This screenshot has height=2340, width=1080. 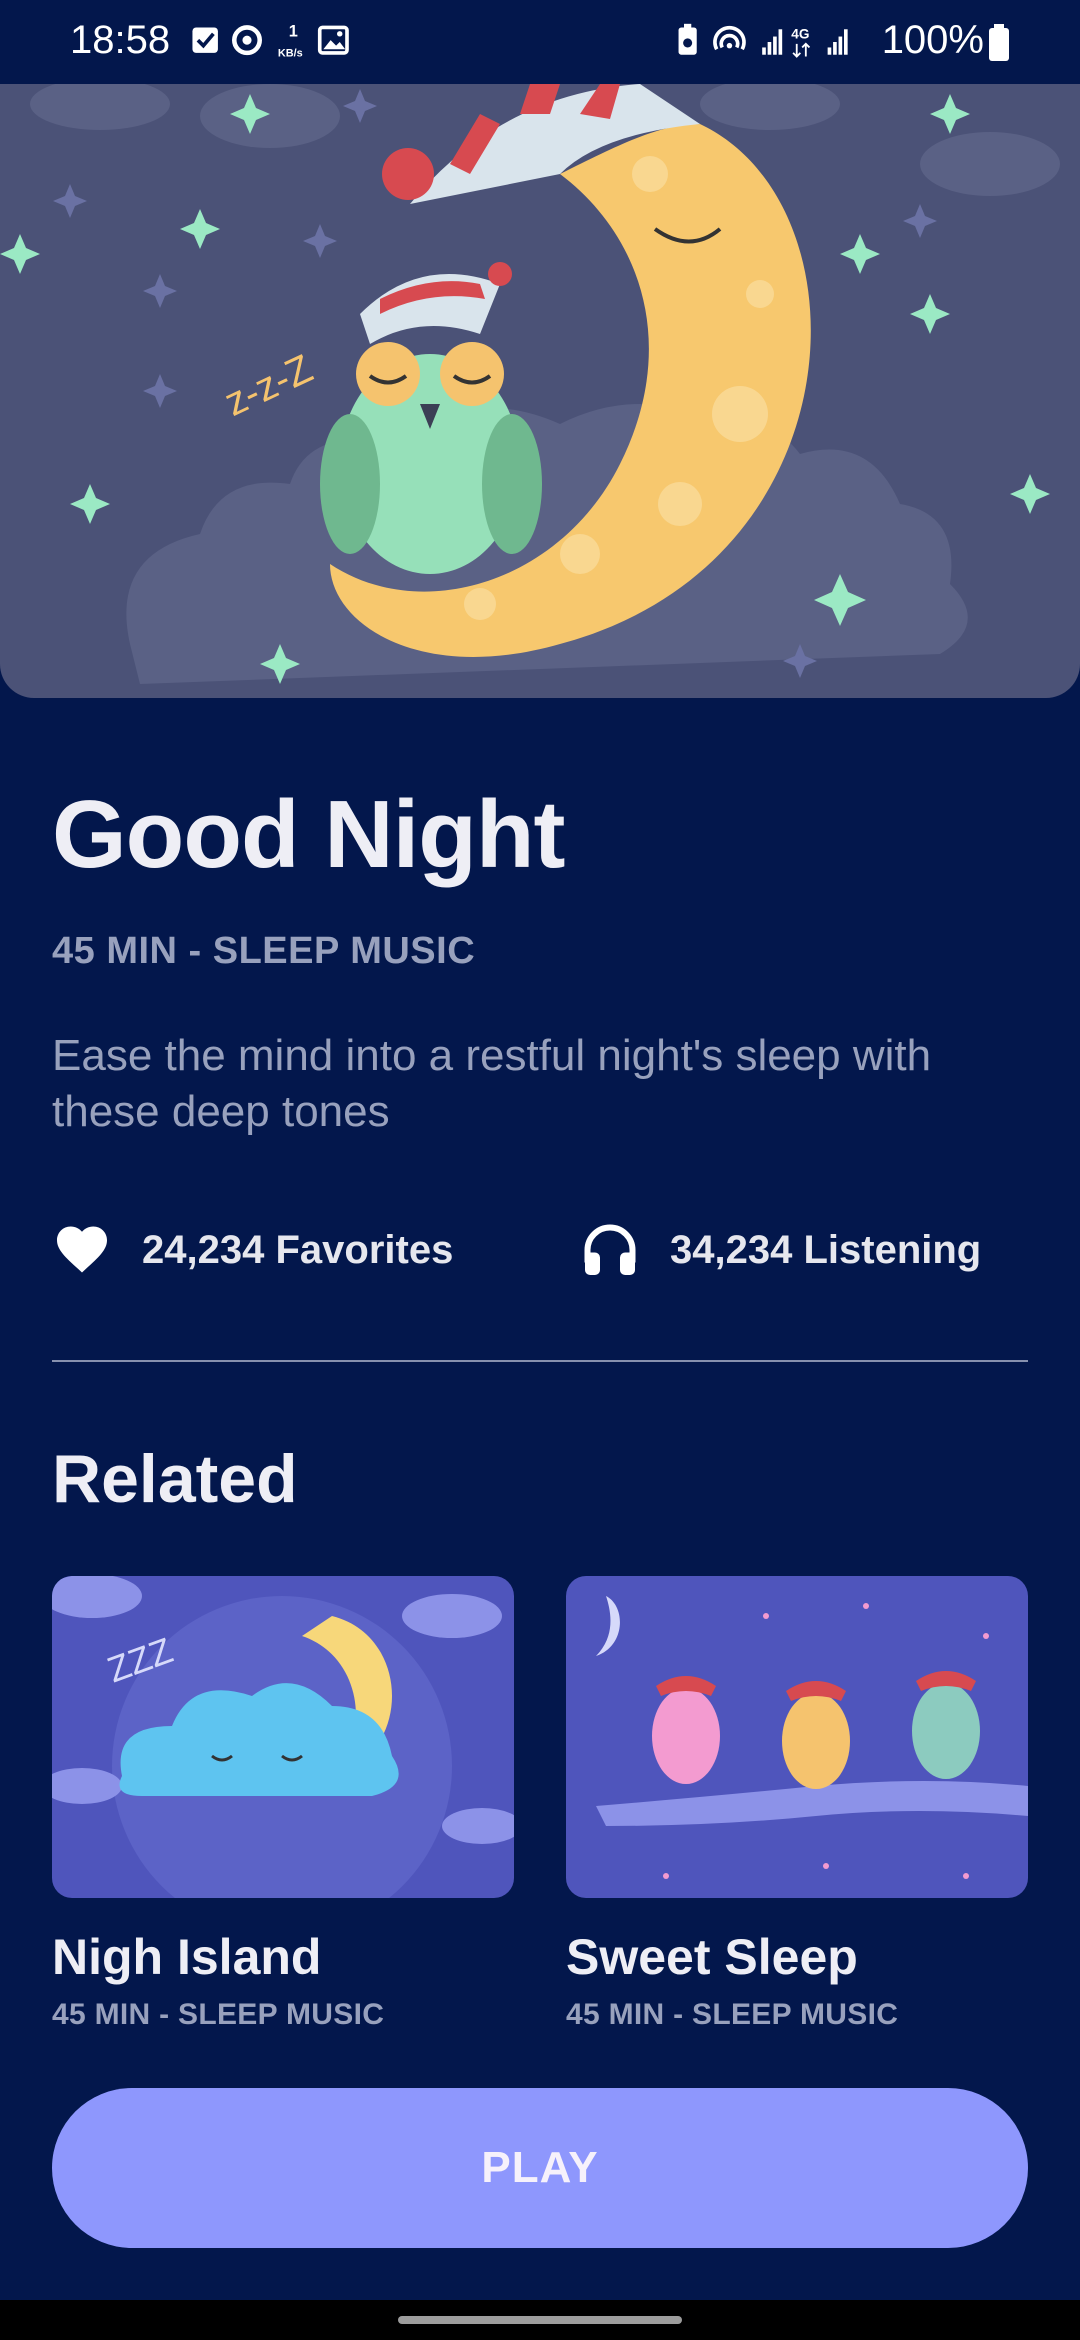 I want to click on headphones-icon, so click(x=610, y=1249).